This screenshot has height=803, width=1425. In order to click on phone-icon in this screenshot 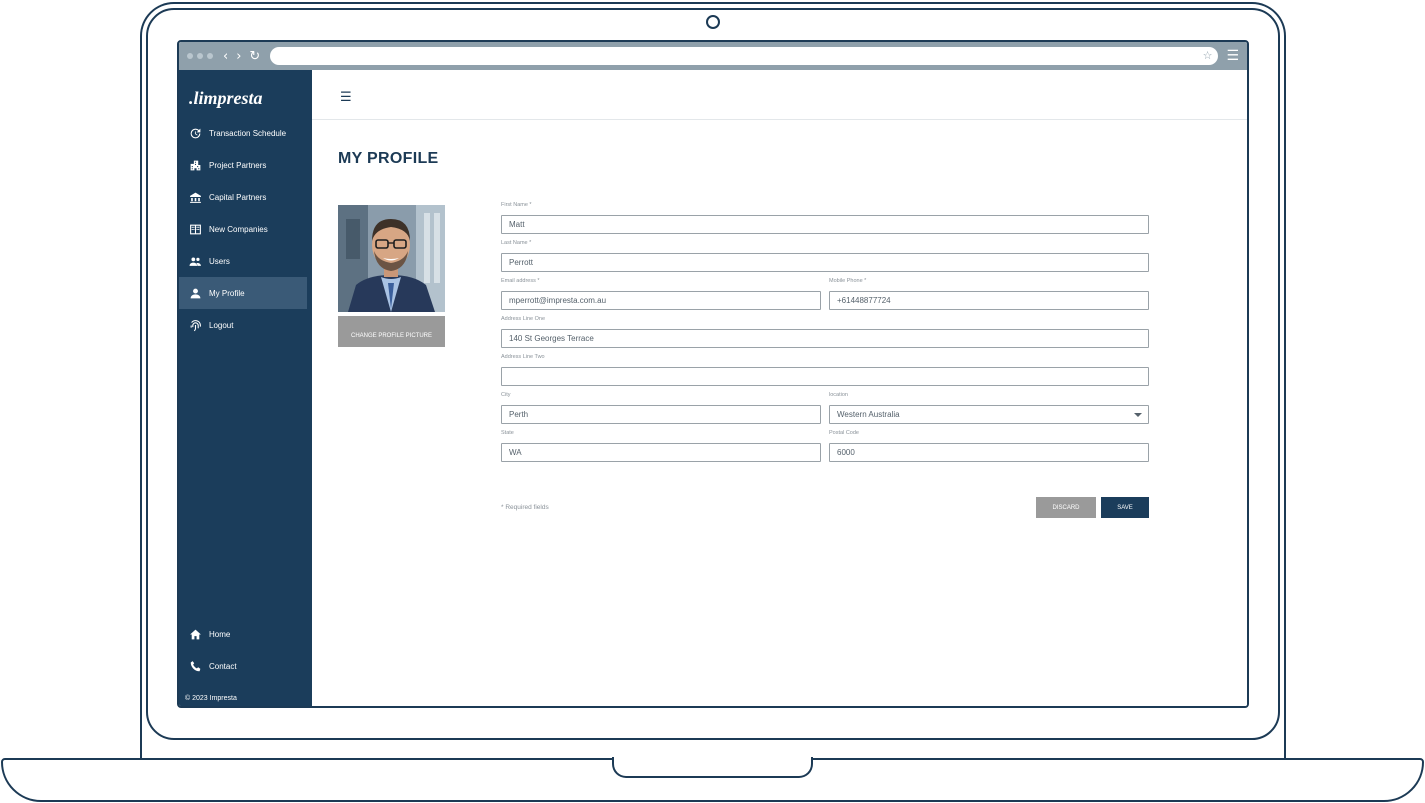, I will do `click(195, 666)`.